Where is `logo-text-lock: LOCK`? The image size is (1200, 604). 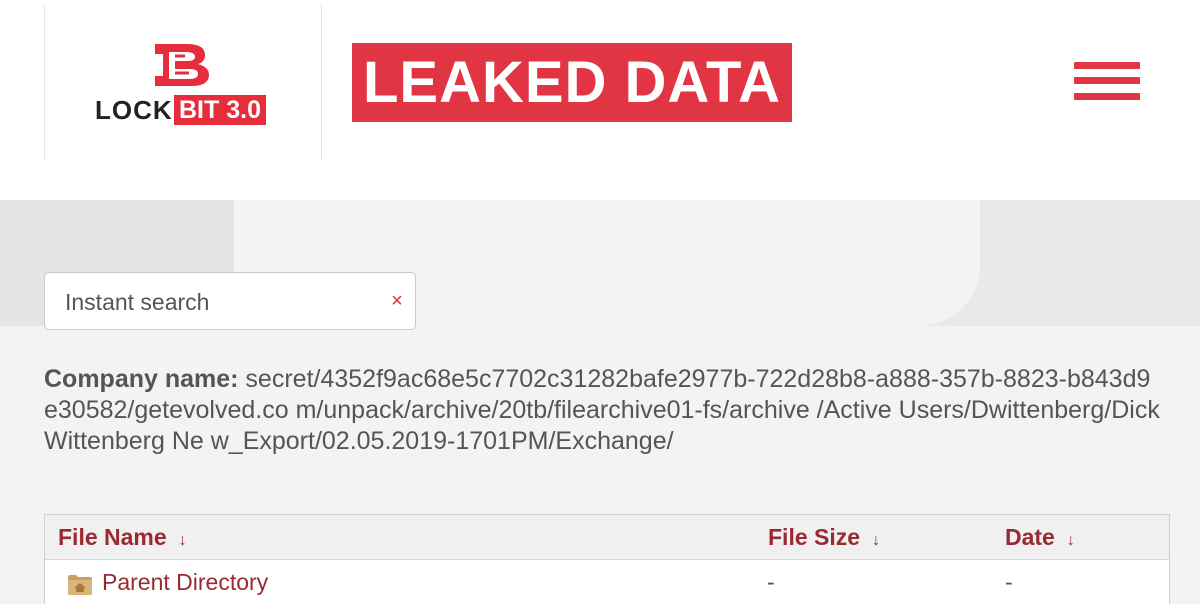
logo-text-lock: LOCK is located at coordinates (134, 110).